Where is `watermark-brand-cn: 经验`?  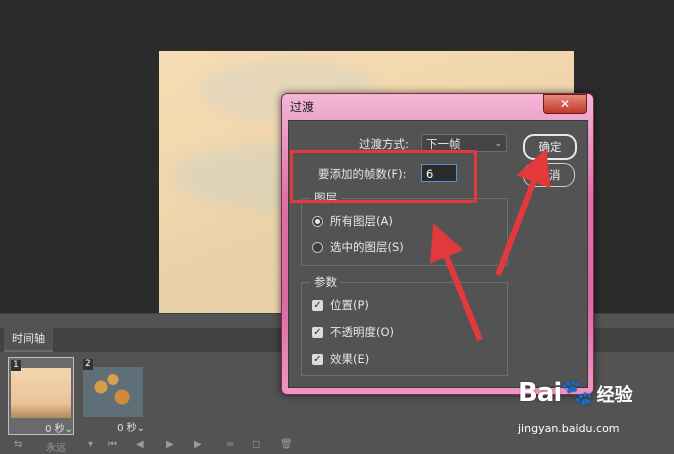 watermark-brand-cn: 经验 is located at coordinates (614, 395).